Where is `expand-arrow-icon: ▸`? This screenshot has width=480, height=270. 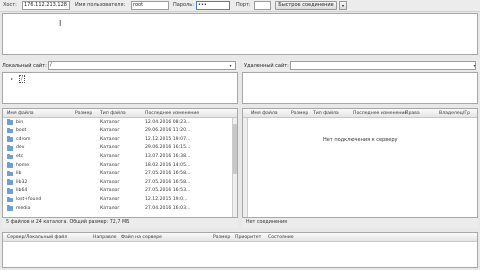
expand-arrow-icon: ▸ is located at coordinates (12, 78).